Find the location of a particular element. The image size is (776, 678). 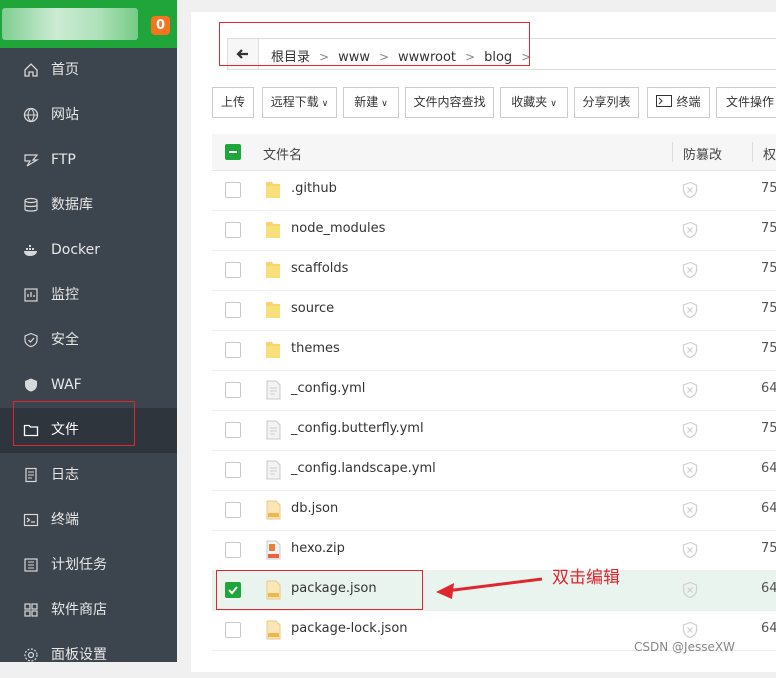

upload-label: 上传 is located at coordinates (232, 102).